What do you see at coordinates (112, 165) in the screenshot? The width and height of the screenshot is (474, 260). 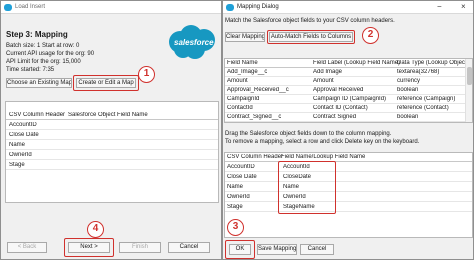 I see `table-row: Stage` at bounding box center [112, 165].